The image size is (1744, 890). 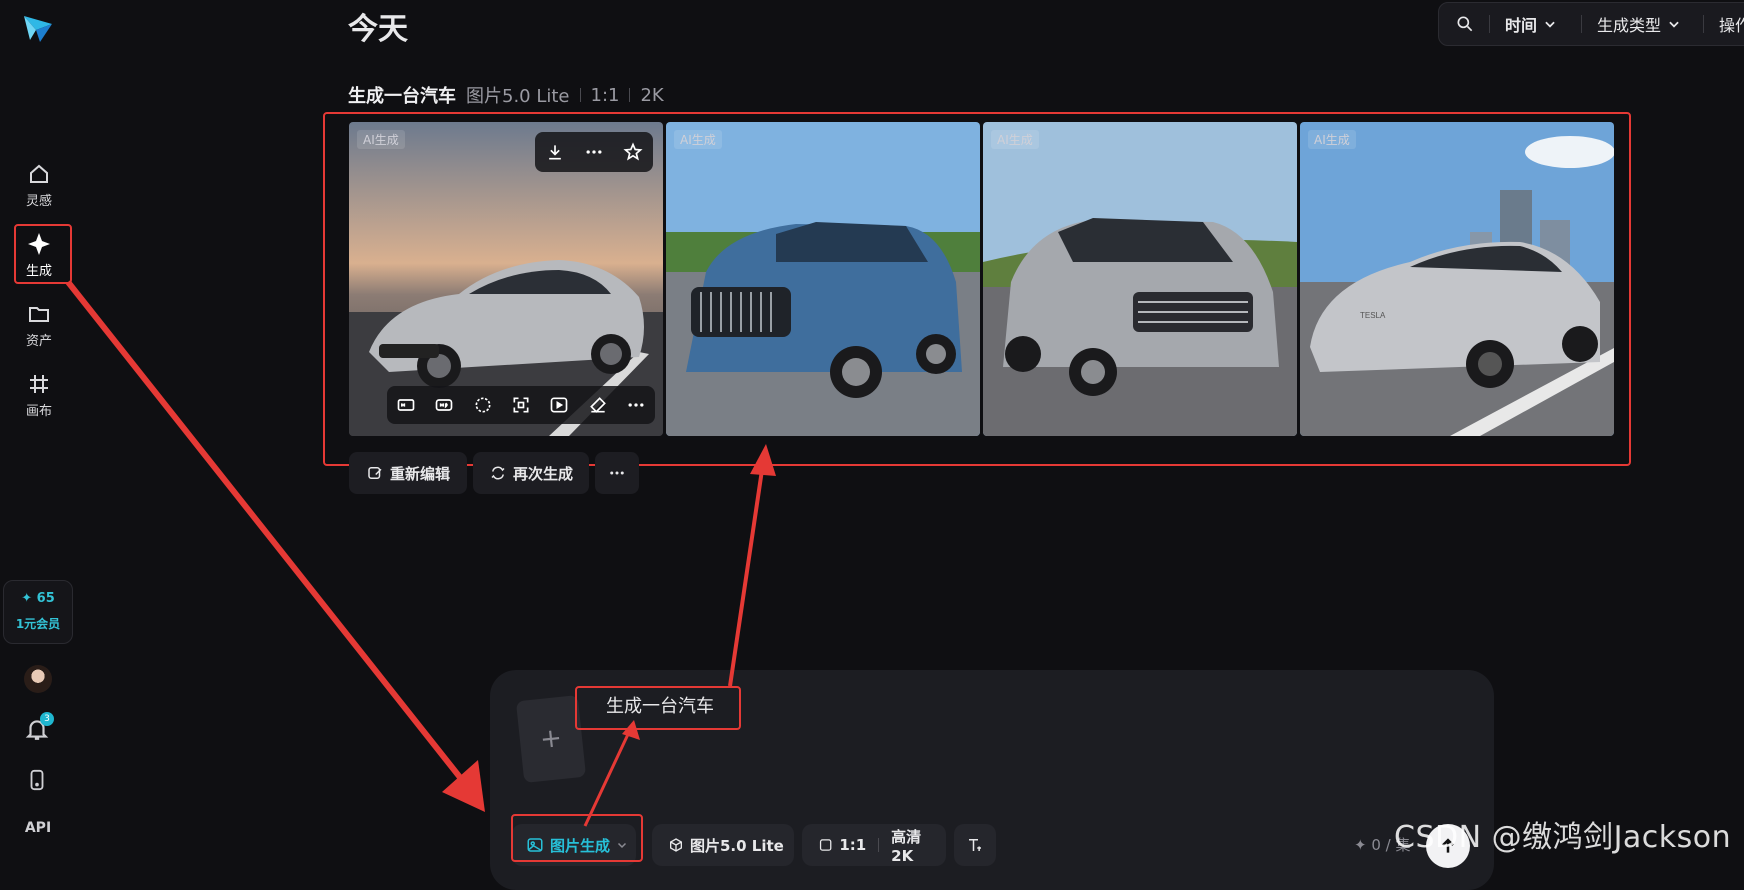 What do you see at coordinates (39, 314) in the screenshot?
I see `folder-icon` at bounding box center [39, 314].